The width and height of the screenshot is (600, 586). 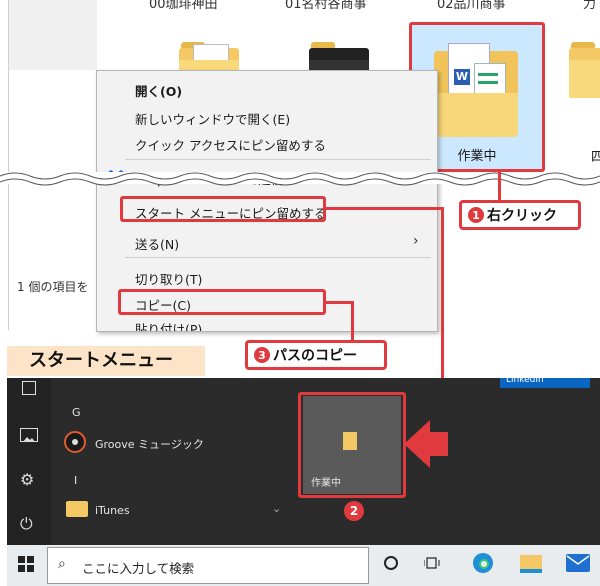 I want to click on status-text: 1 個の項目を, so click(x=53, y=287).